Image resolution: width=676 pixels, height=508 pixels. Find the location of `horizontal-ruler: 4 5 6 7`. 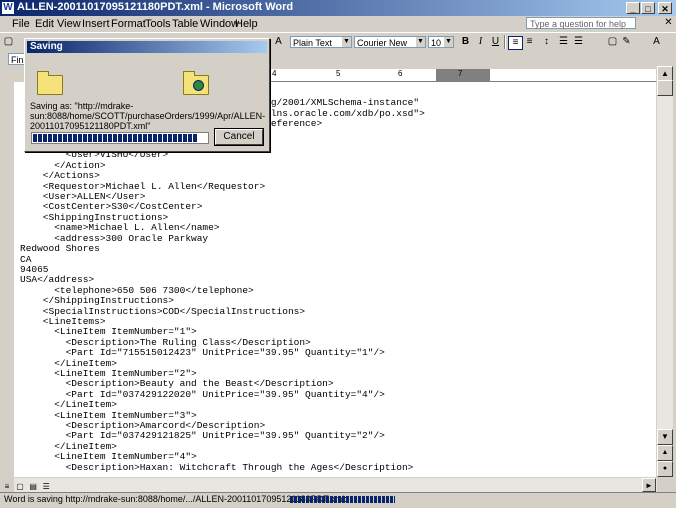

horizontal-ruler: 4 5 6 7 is located at coordinates (462, 75).